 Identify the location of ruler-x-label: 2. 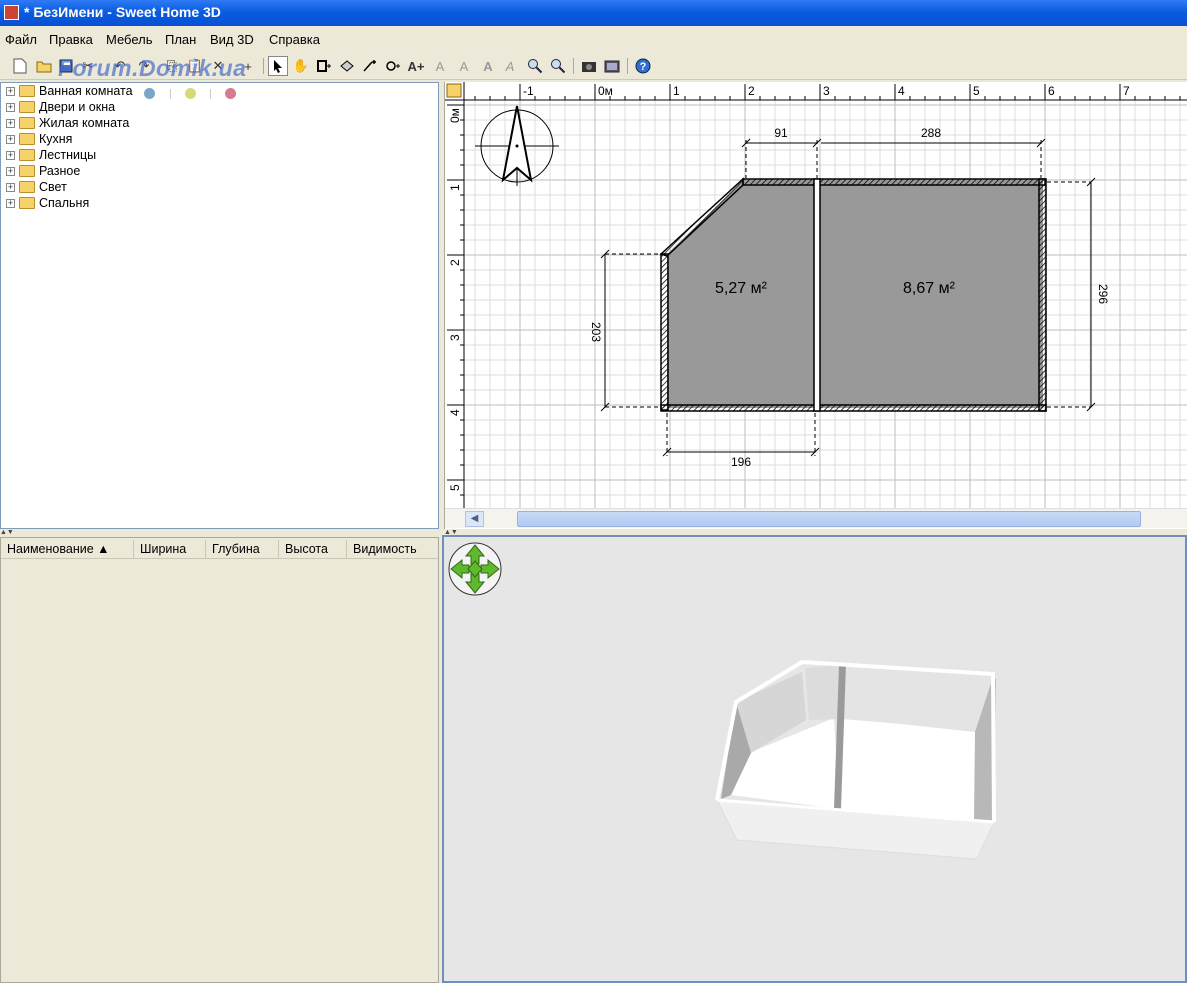
(751, 91).